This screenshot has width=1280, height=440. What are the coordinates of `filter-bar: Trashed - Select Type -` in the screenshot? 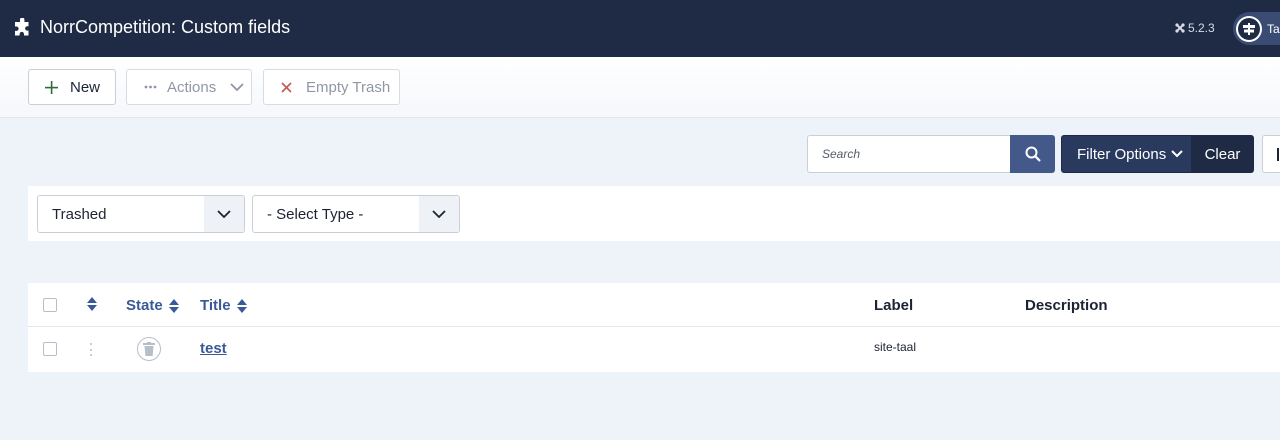 It's located at (654, 213).